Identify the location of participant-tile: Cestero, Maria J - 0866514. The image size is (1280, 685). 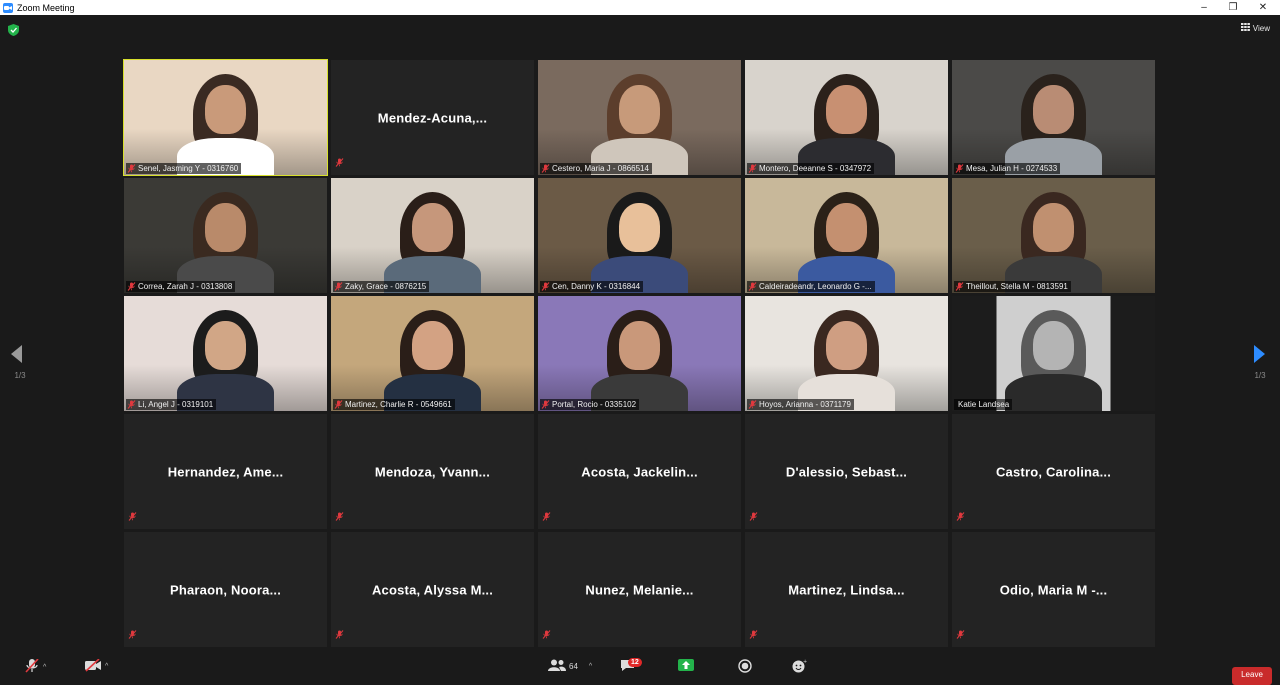
(639, 117).